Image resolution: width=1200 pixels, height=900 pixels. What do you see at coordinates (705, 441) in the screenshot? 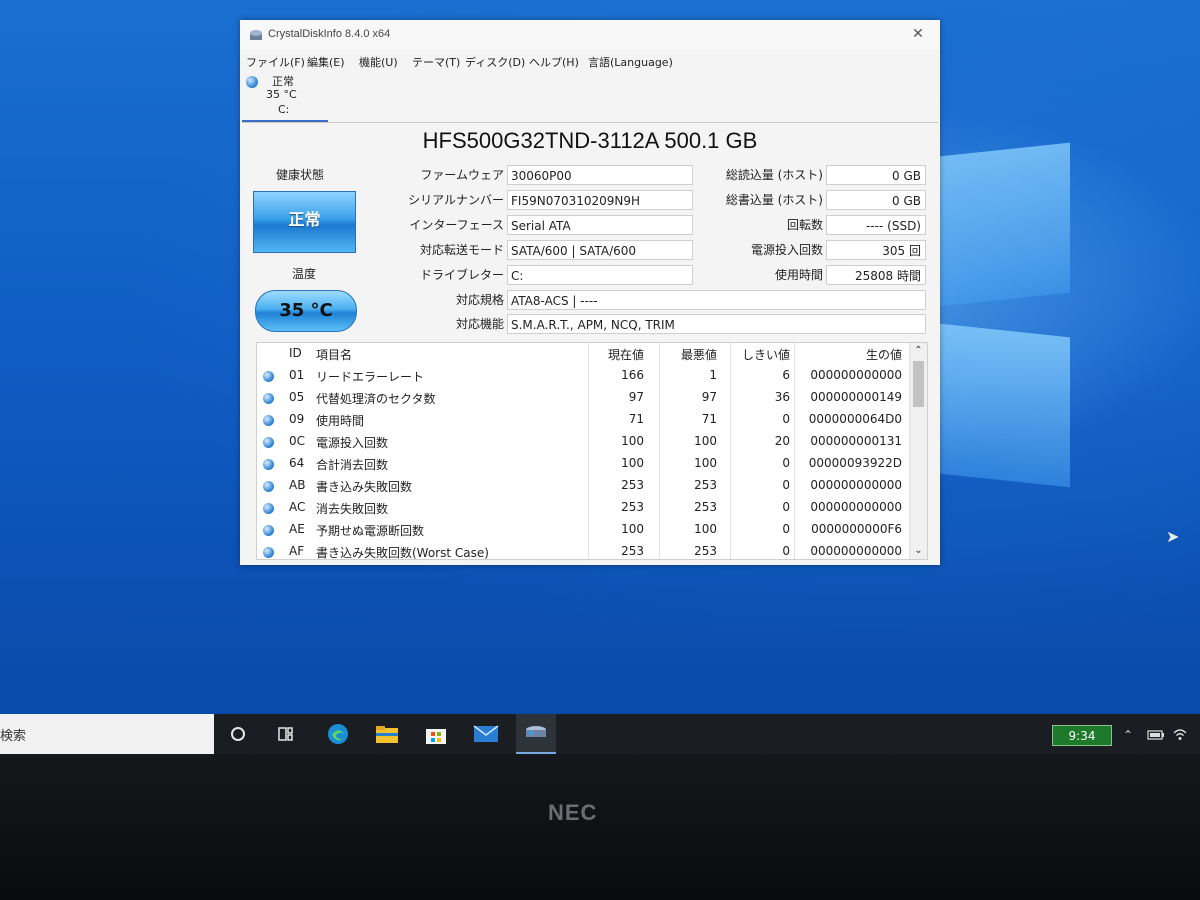
I see `row-worst: 100` at bounding box center [705, 441].